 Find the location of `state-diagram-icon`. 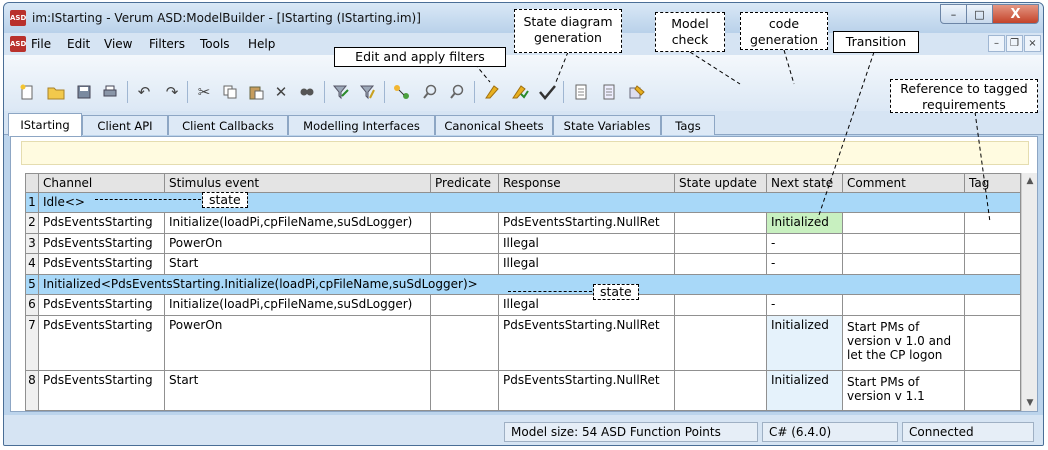

state-diagram-icon is located at coordinates (402, 92).